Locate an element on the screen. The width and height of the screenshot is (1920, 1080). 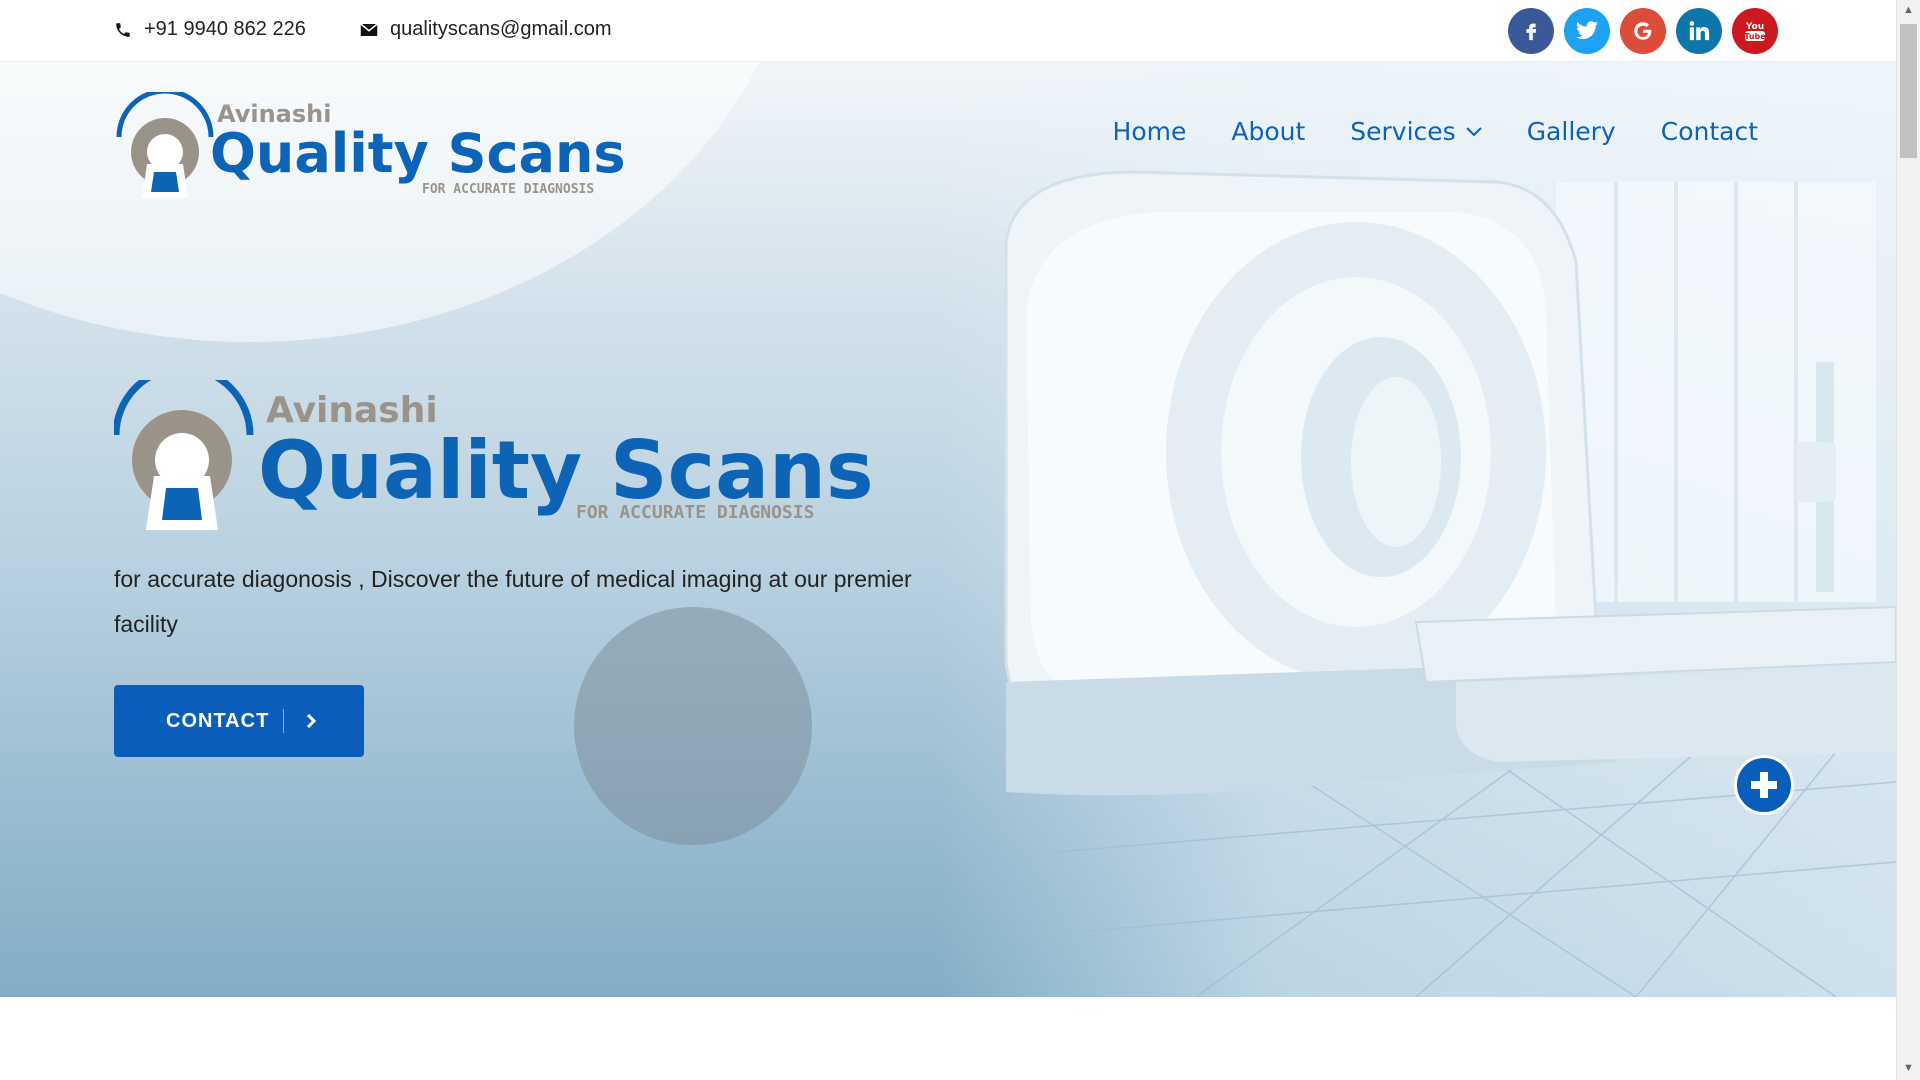
phone-icon is located at coordinates (123, 29).